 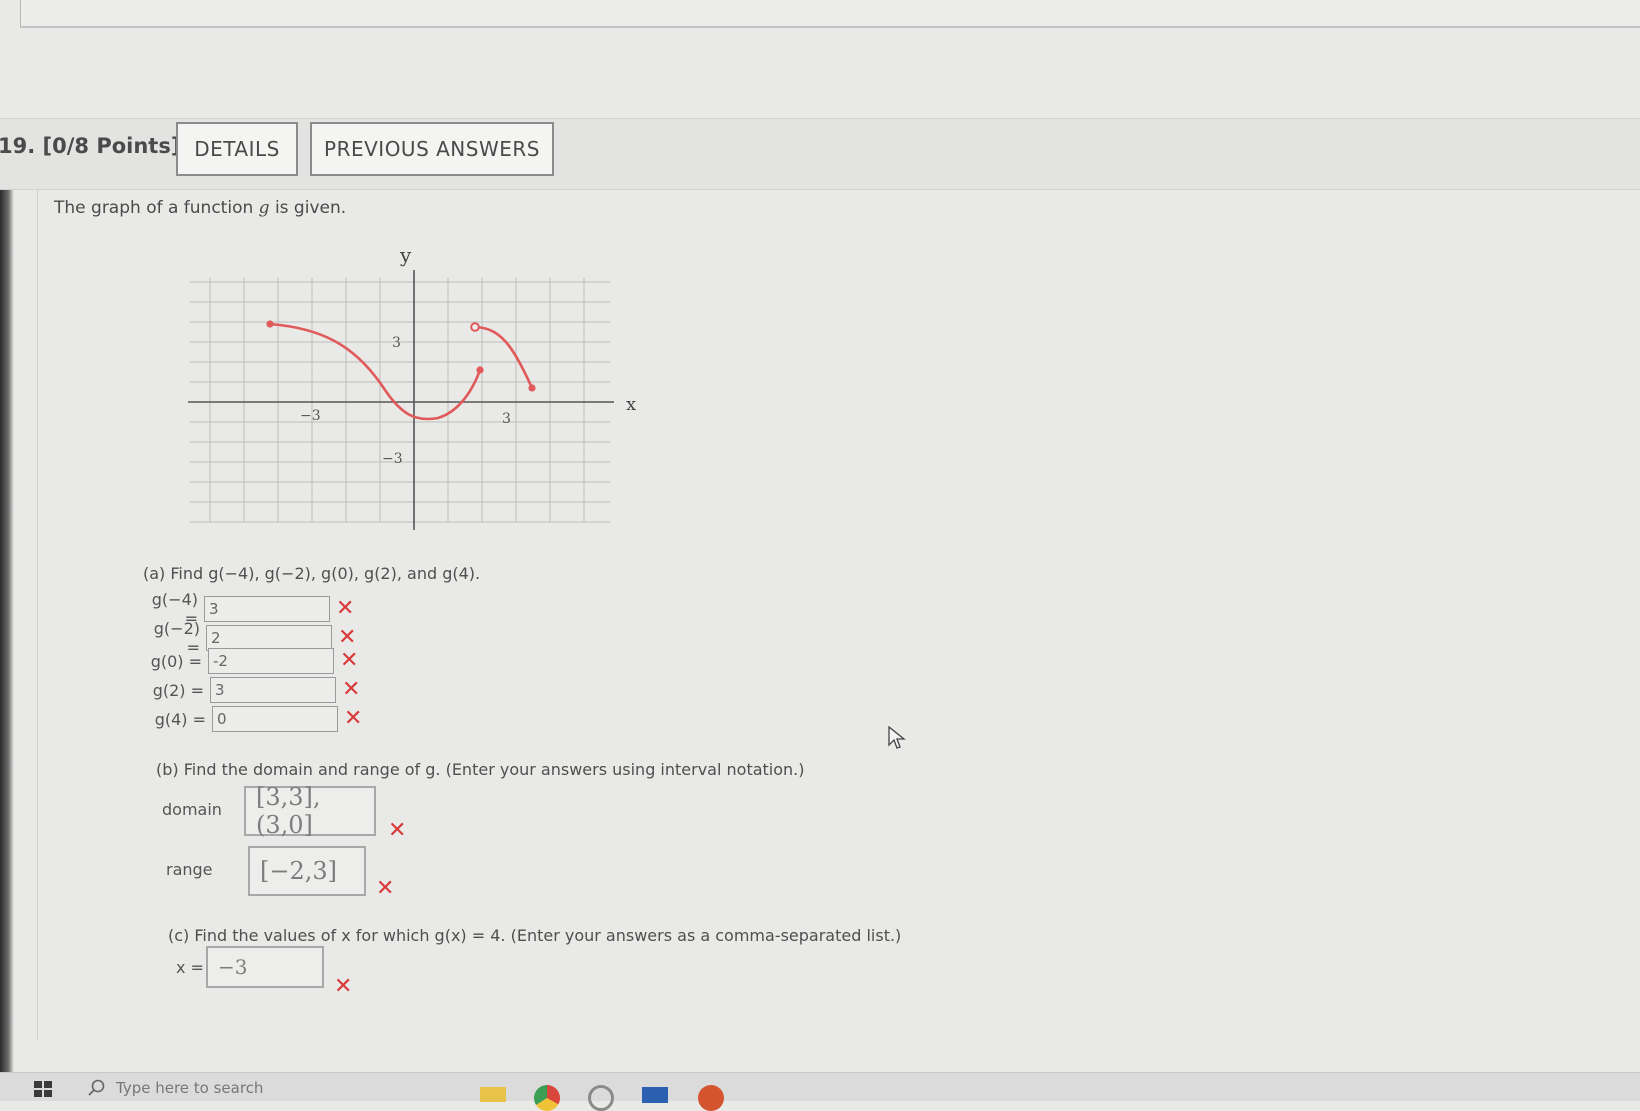 I want to click on search-icon, so click(x=96, y=1087).